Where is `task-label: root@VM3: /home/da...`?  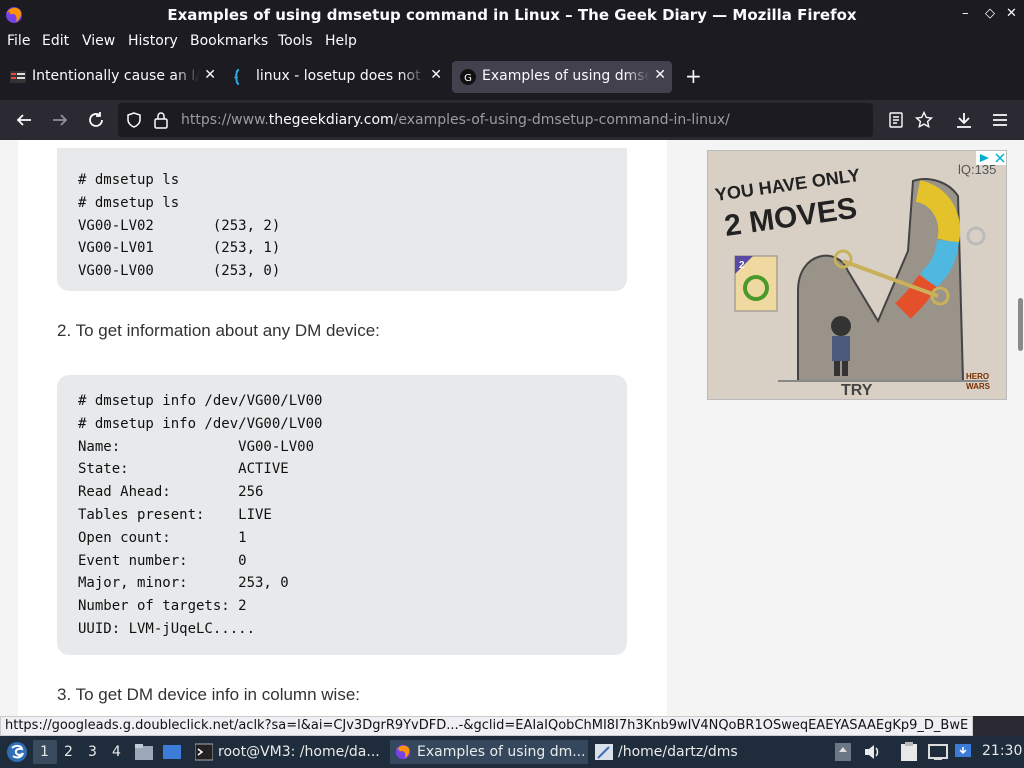 task-label: root@VM3: /home/da... is located at coordinates (299, 752).